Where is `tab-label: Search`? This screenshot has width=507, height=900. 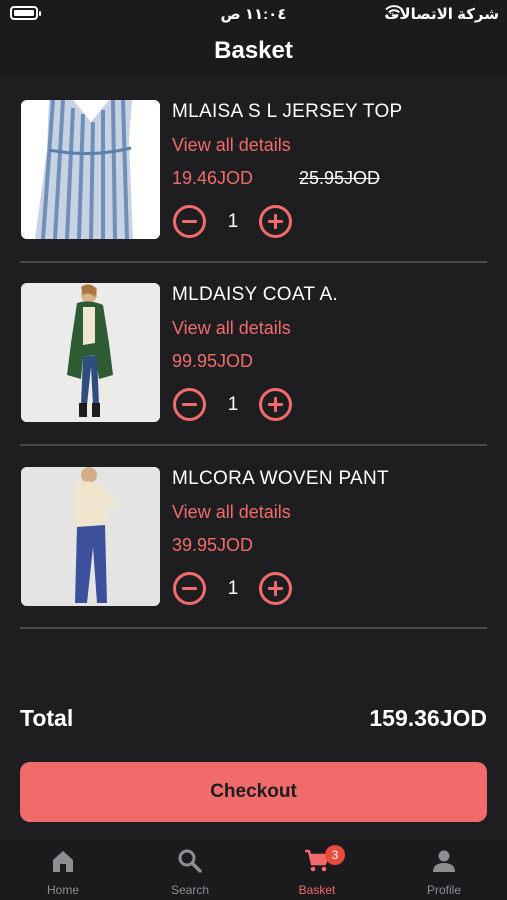 tab-label: Search is located at coordinates (190, 890).